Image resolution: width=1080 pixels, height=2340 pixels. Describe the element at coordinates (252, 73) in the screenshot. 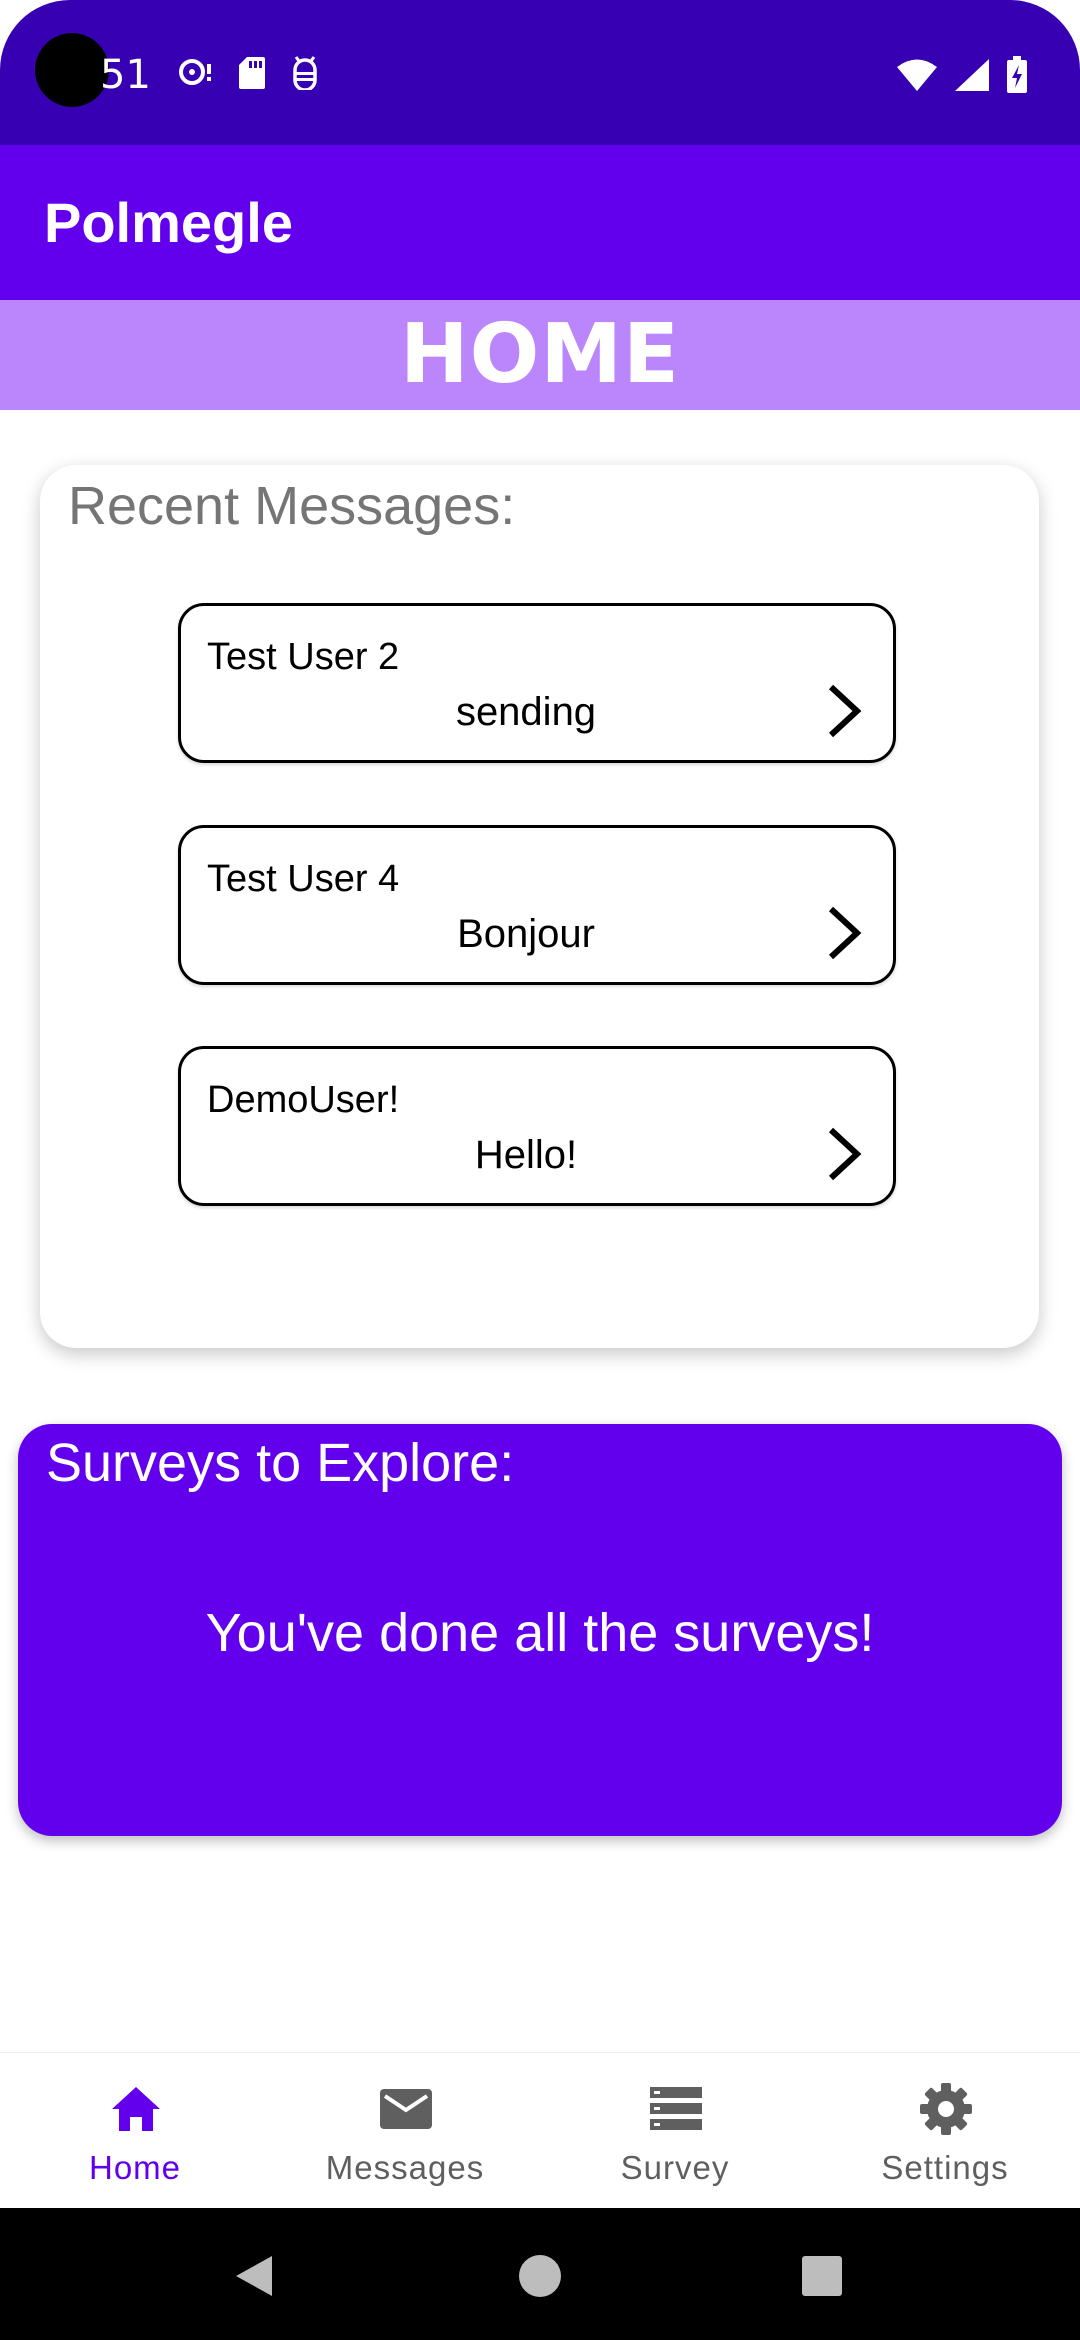

I see `sd-card-icon` at that location.